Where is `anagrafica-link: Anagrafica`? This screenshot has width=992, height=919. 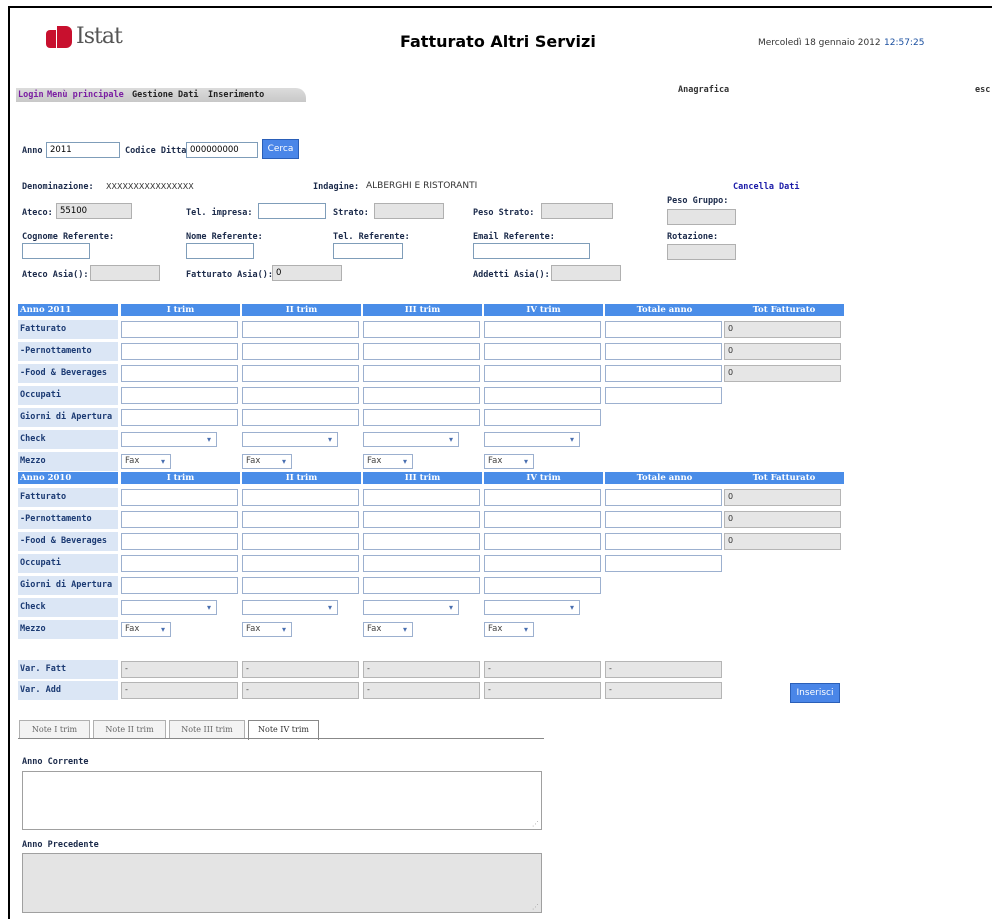 anagrafica-link: Anagrafica is located at coordinates (703, 90).